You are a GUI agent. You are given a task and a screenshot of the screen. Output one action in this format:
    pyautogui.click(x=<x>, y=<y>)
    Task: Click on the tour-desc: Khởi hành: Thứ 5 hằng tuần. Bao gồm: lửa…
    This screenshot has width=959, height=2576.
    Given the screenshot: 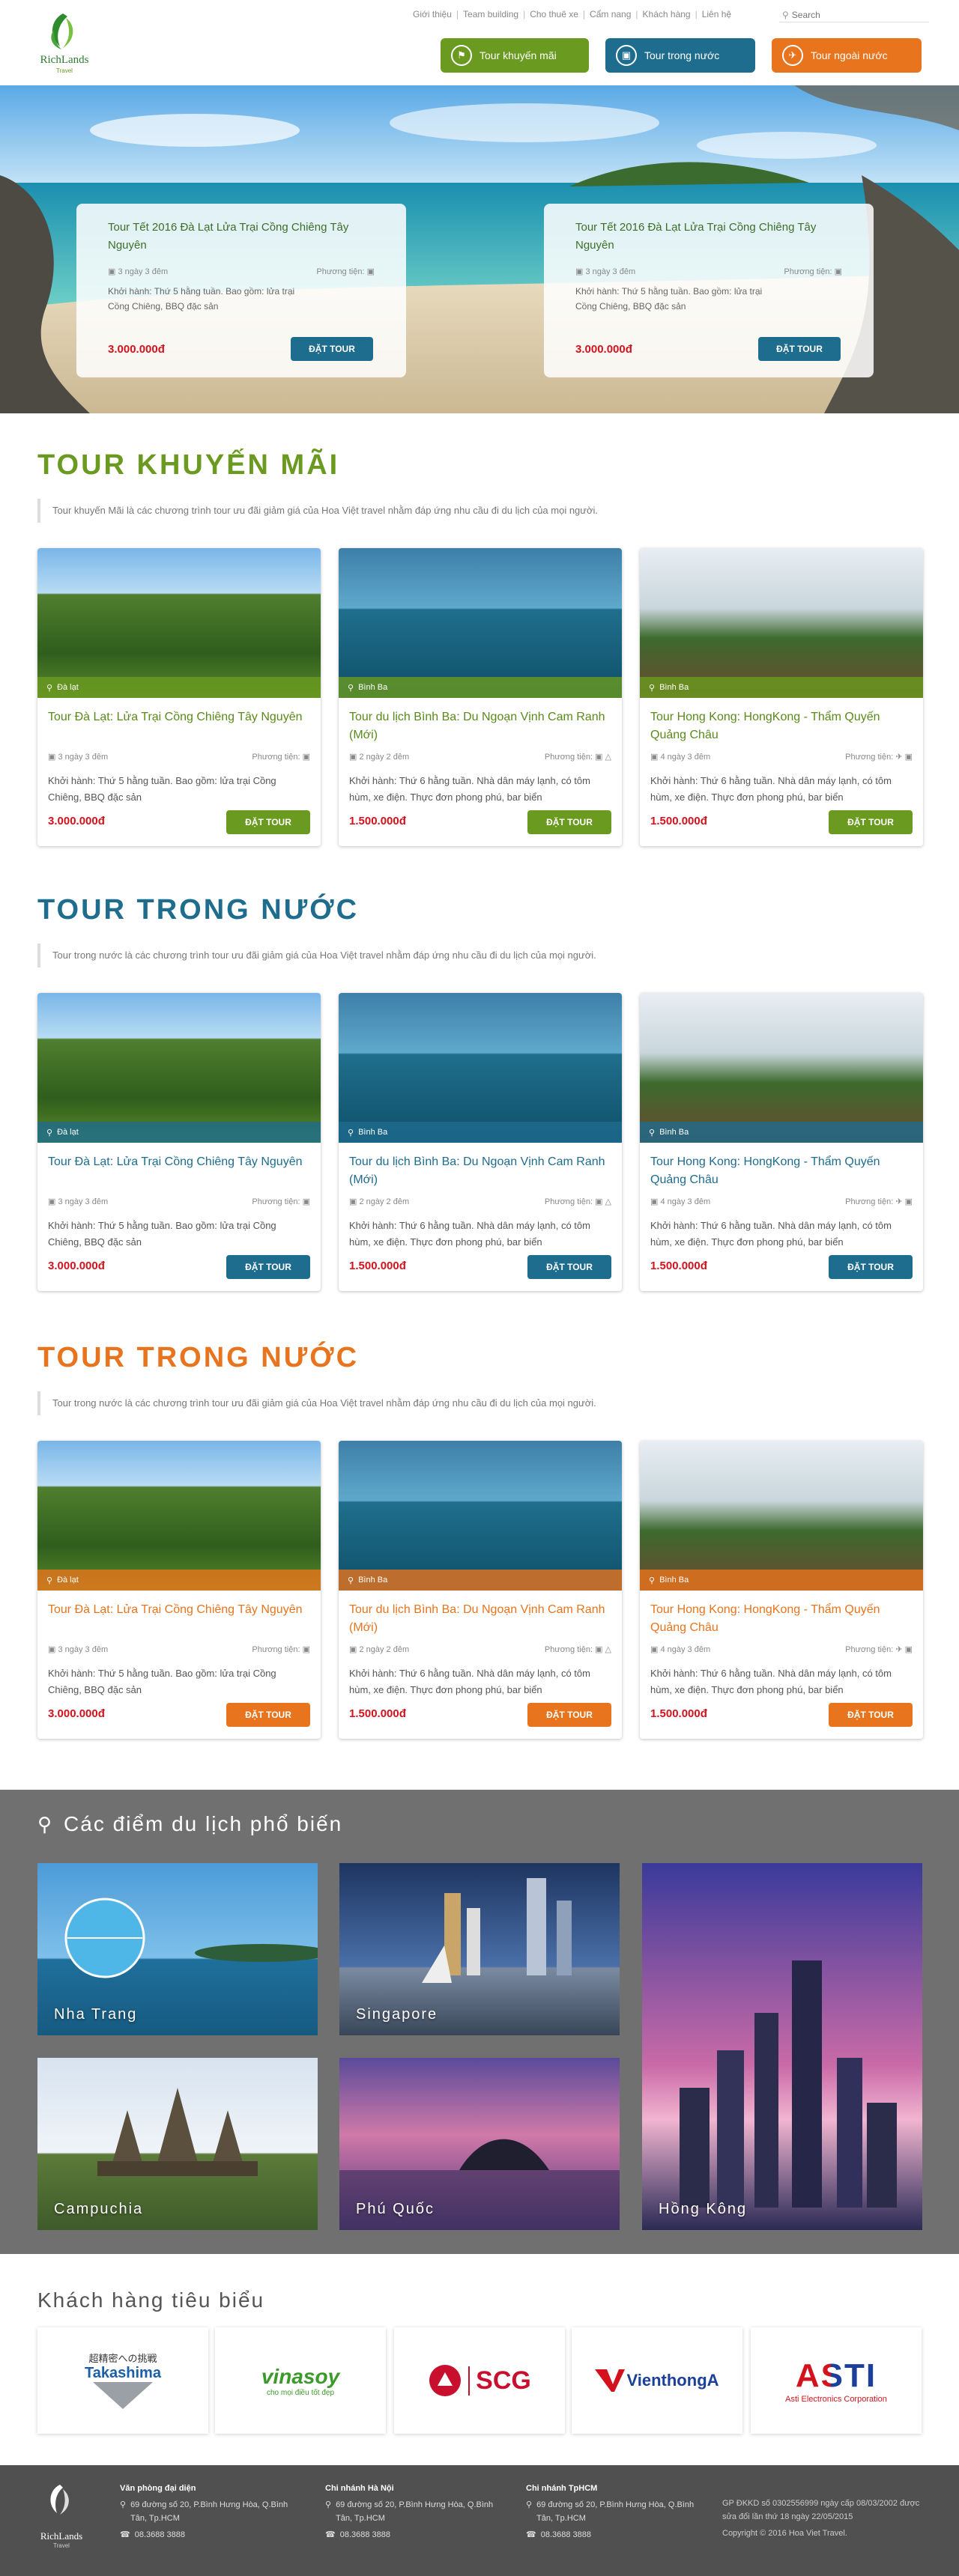 What is the action you would take?
    pyautogui.click(x=162, y=789)
    